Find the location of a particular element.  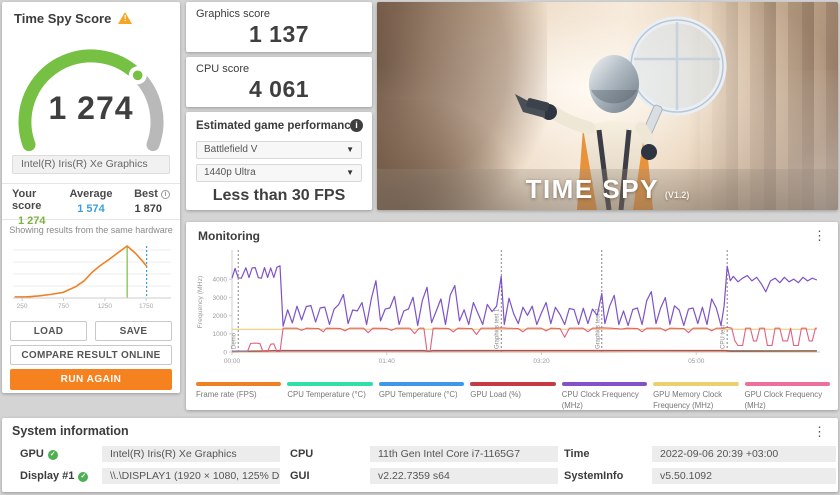

hero-caption-band: TIME SPY (V1.2) is located at coordinates (607, 189).